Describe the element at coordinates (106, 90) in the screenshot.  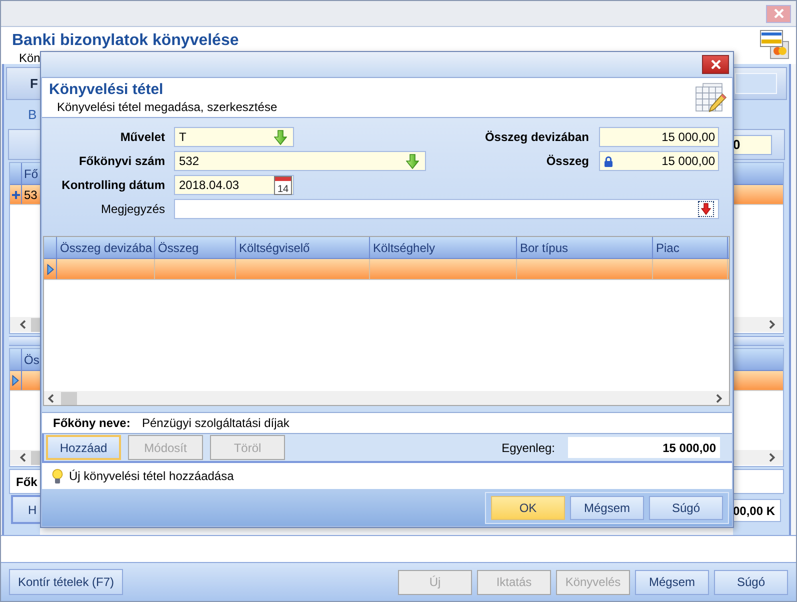
I see `dialog-title: Könyvelési tétel` at that location.